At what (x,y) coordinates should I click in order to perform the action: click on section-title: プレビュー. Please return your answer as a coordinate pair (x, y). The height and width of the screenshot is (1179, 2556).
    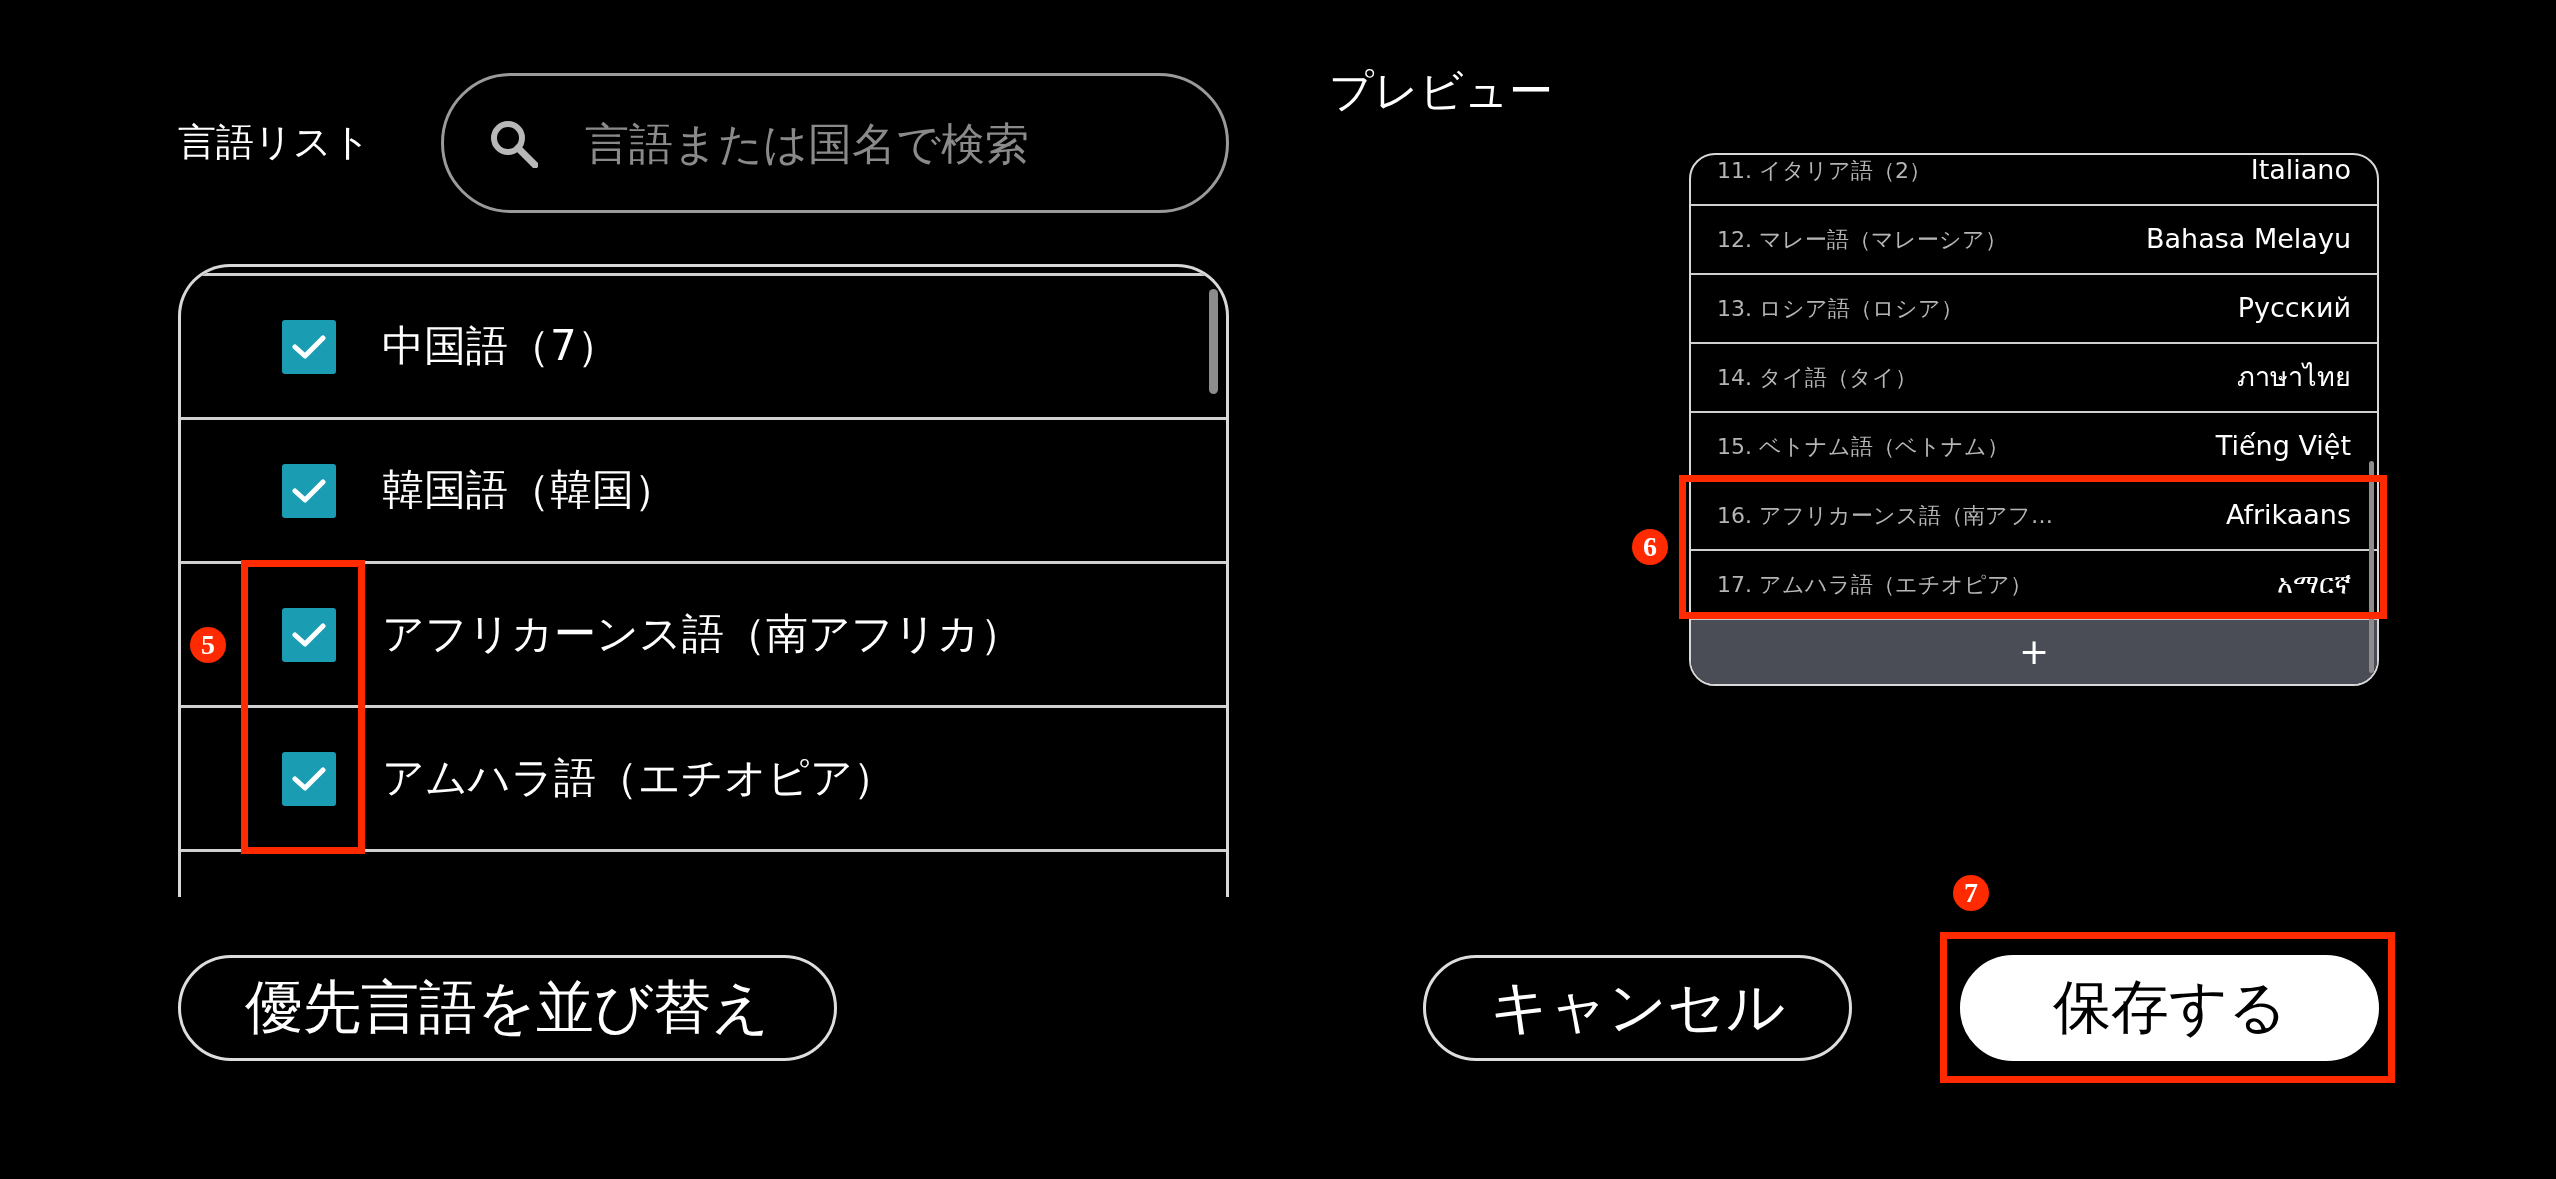
    Looking at the image, I should click on (1441, 91).